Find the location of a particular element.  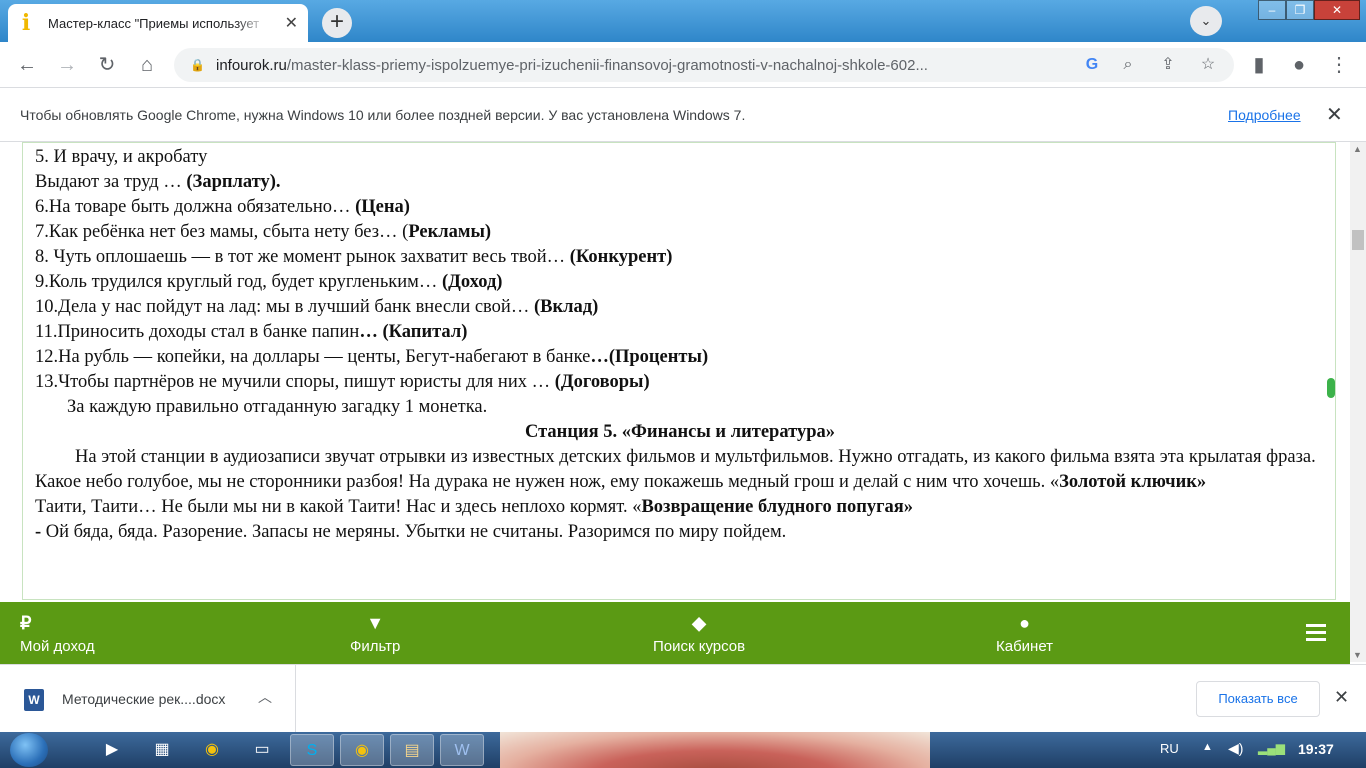

filter-icon: ▼ is located at coordinates (375, 623).